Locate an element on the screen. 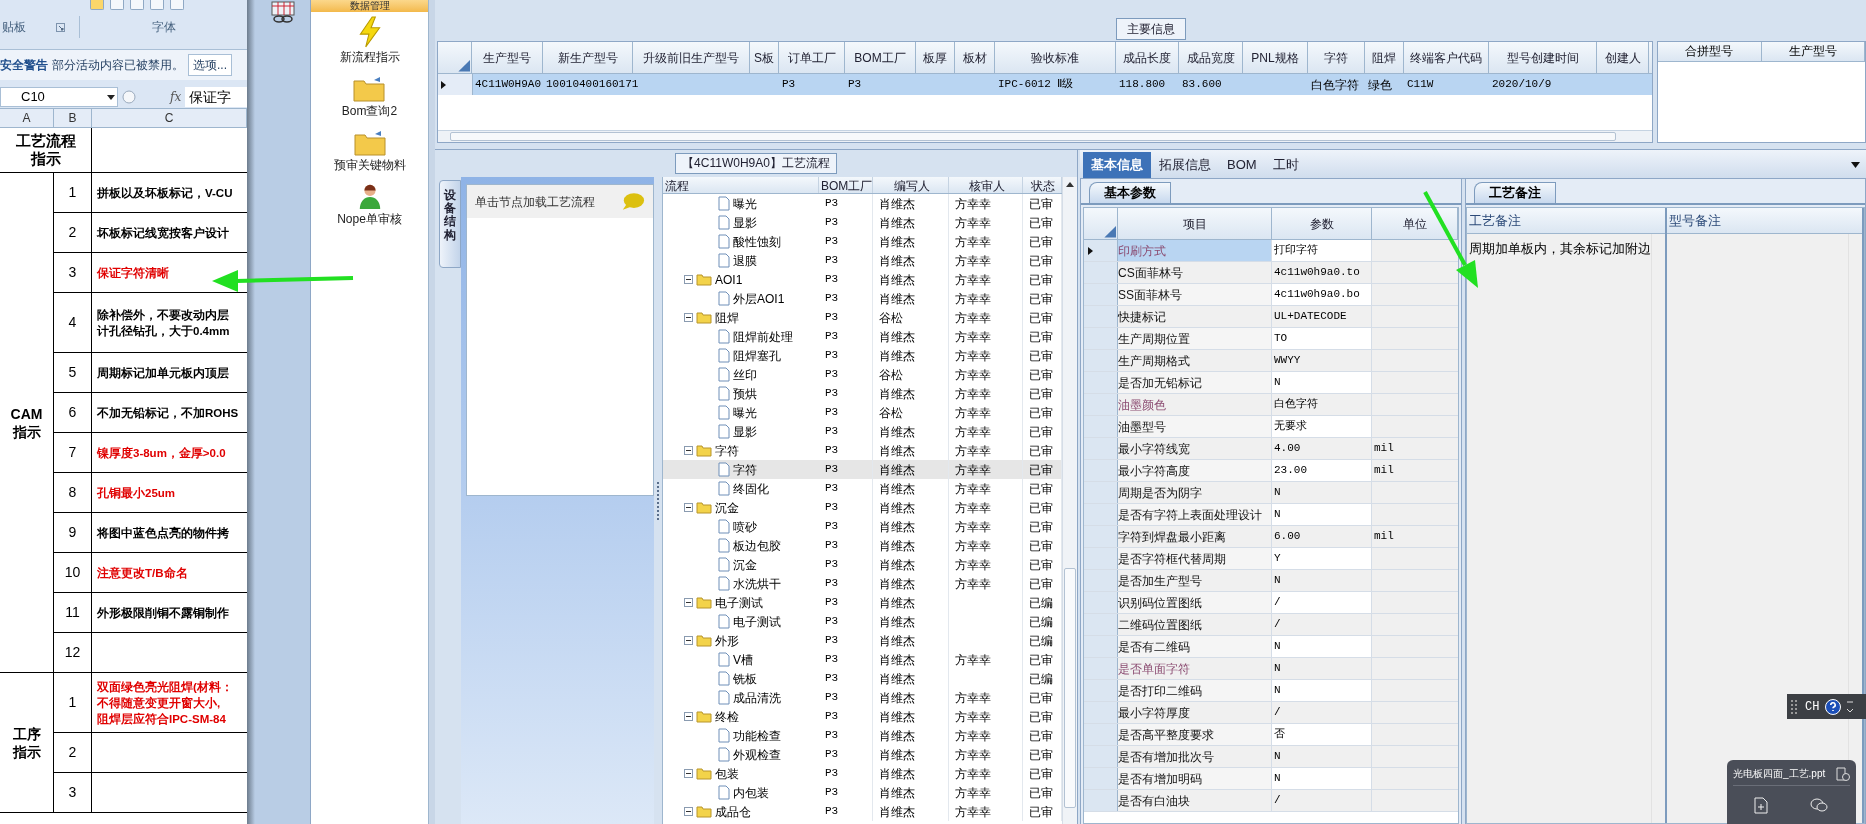  chat-icon is located at coordinates (1819, 805).